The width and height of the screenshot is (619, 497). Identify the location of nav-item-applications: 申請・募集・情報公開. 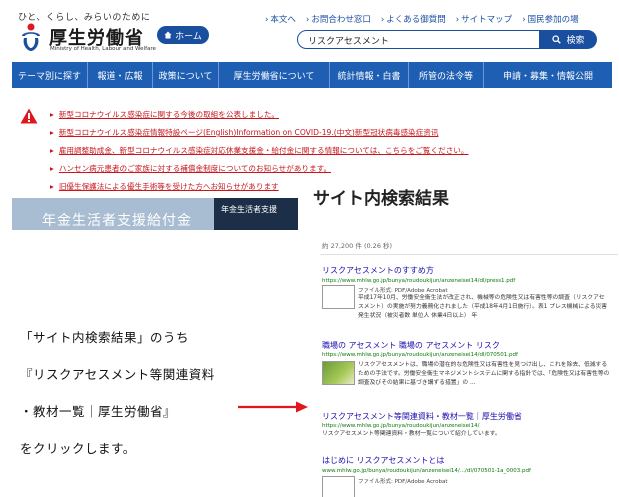
(548, 75).